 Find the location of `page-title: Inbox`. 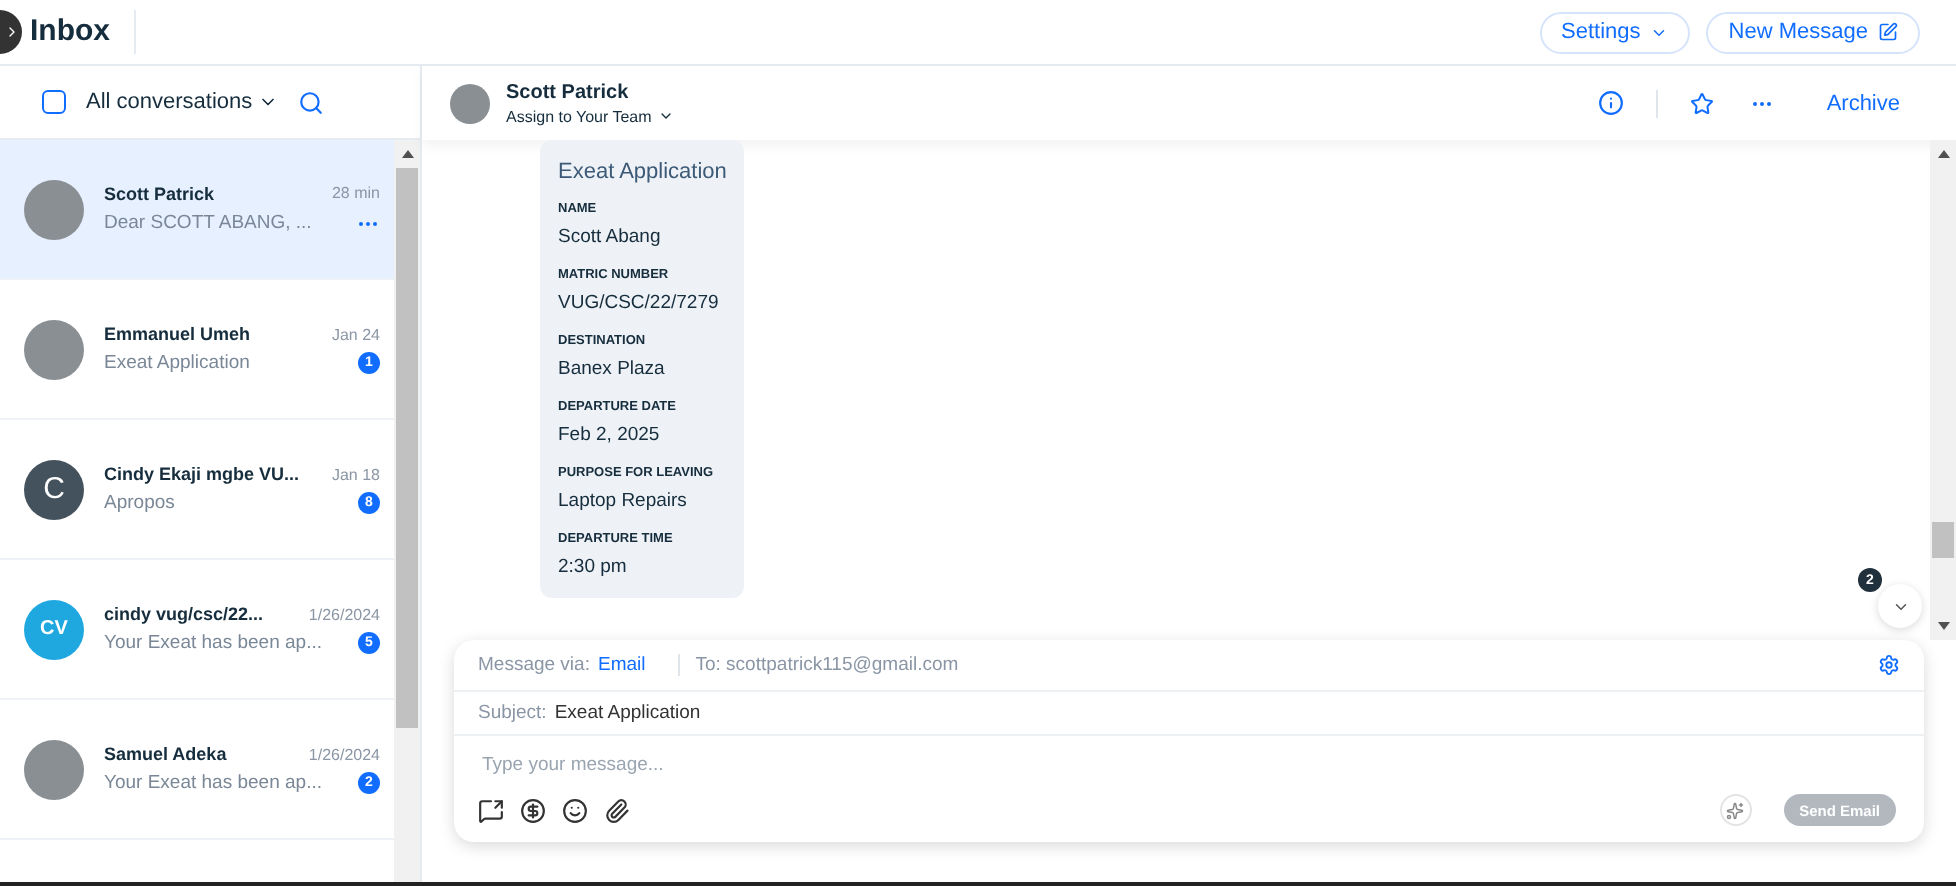

page-title: Inbox is located at coordinates (83, 32).